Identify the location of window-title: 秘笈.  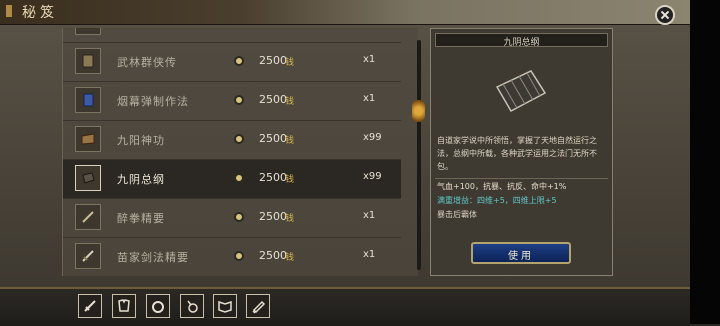
(40, 13).